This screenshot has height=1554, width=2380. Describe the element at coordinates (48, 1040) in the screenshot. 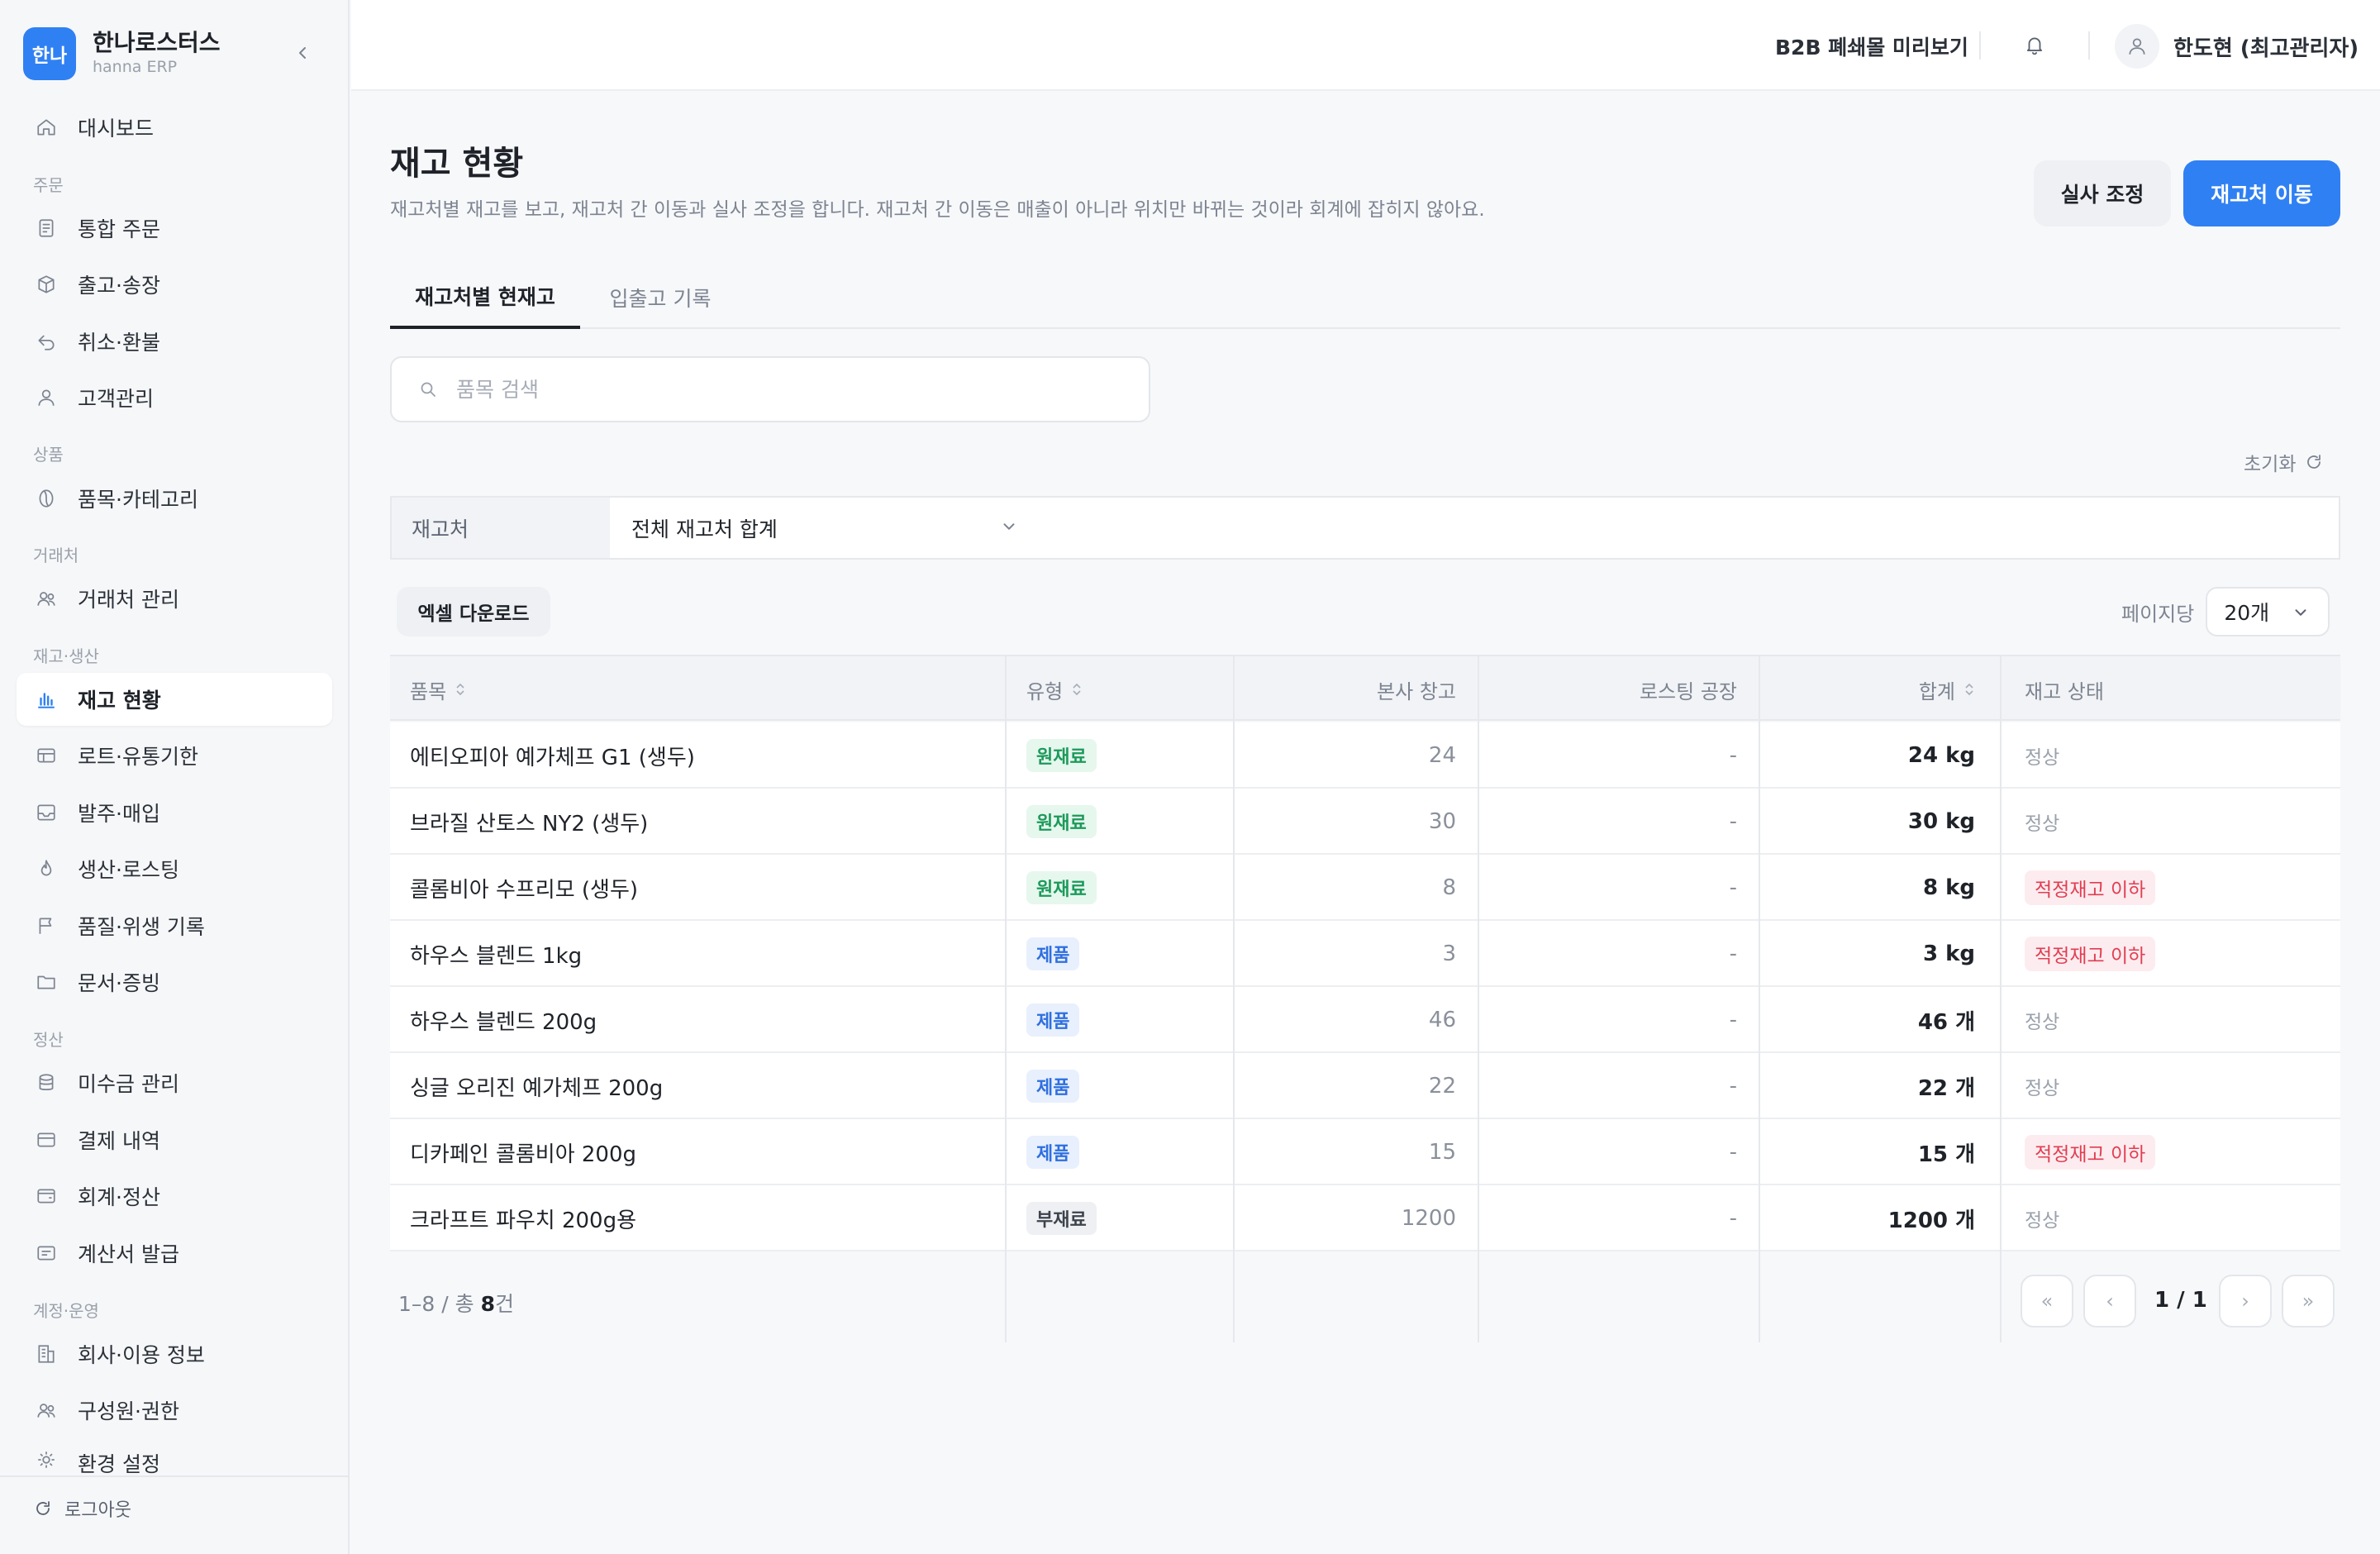

I see `sidebar-section-settle: 정산` at that location.